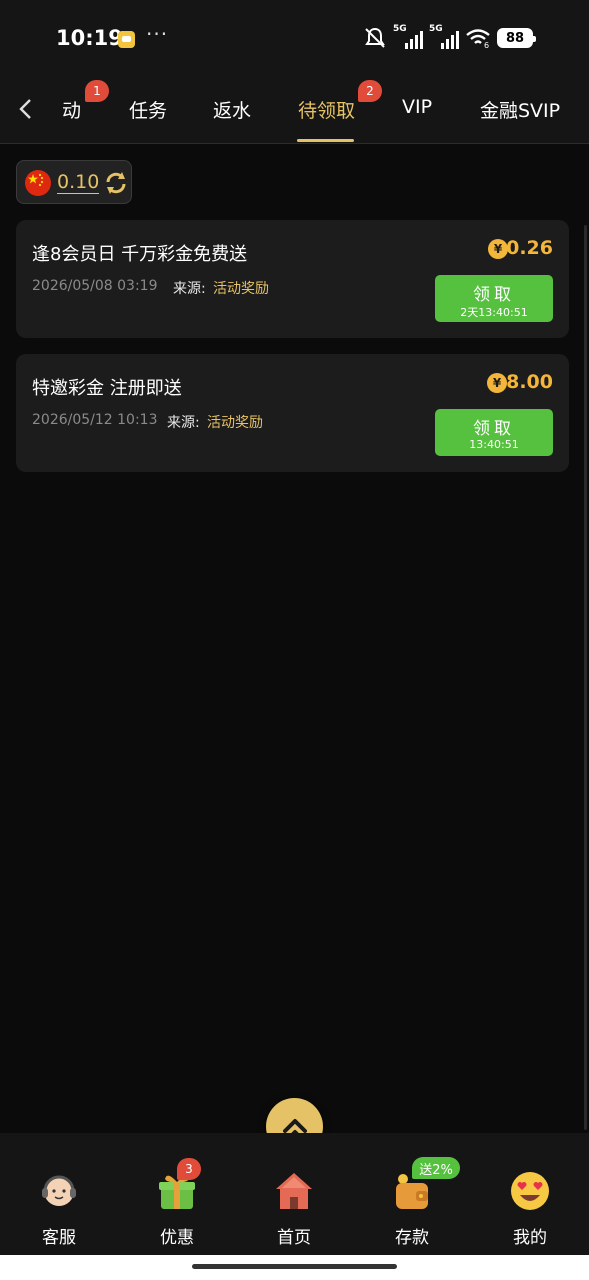 The image size is (589, 1280). I want to click on nav-profile: 我的, so click(530, 1194).